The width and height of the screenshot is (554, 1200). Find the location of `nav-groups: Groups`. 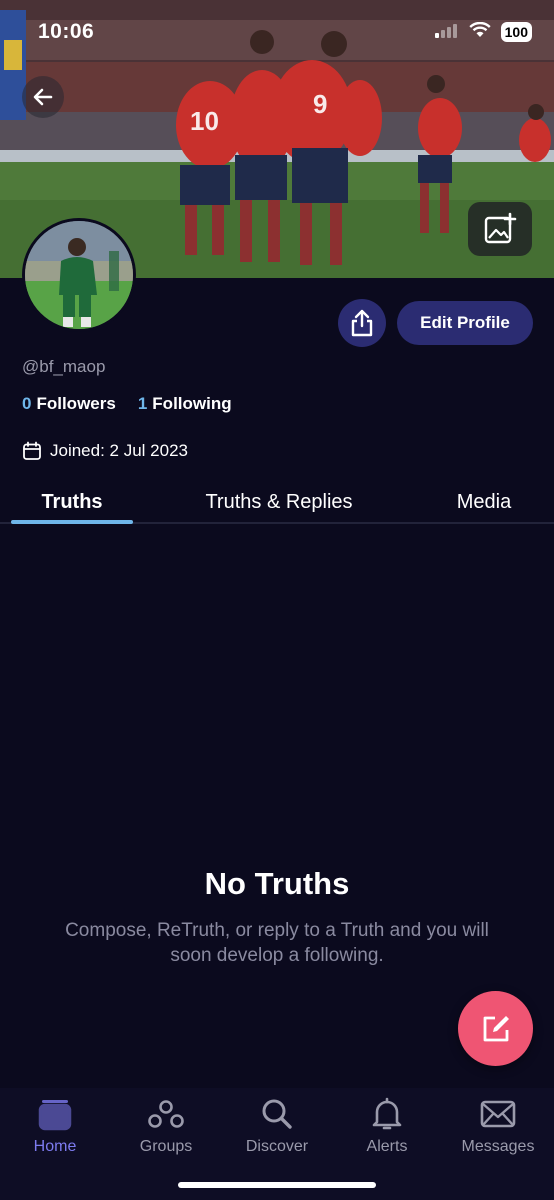

nav-groups: Groups is located at coordinates (166, 1129).